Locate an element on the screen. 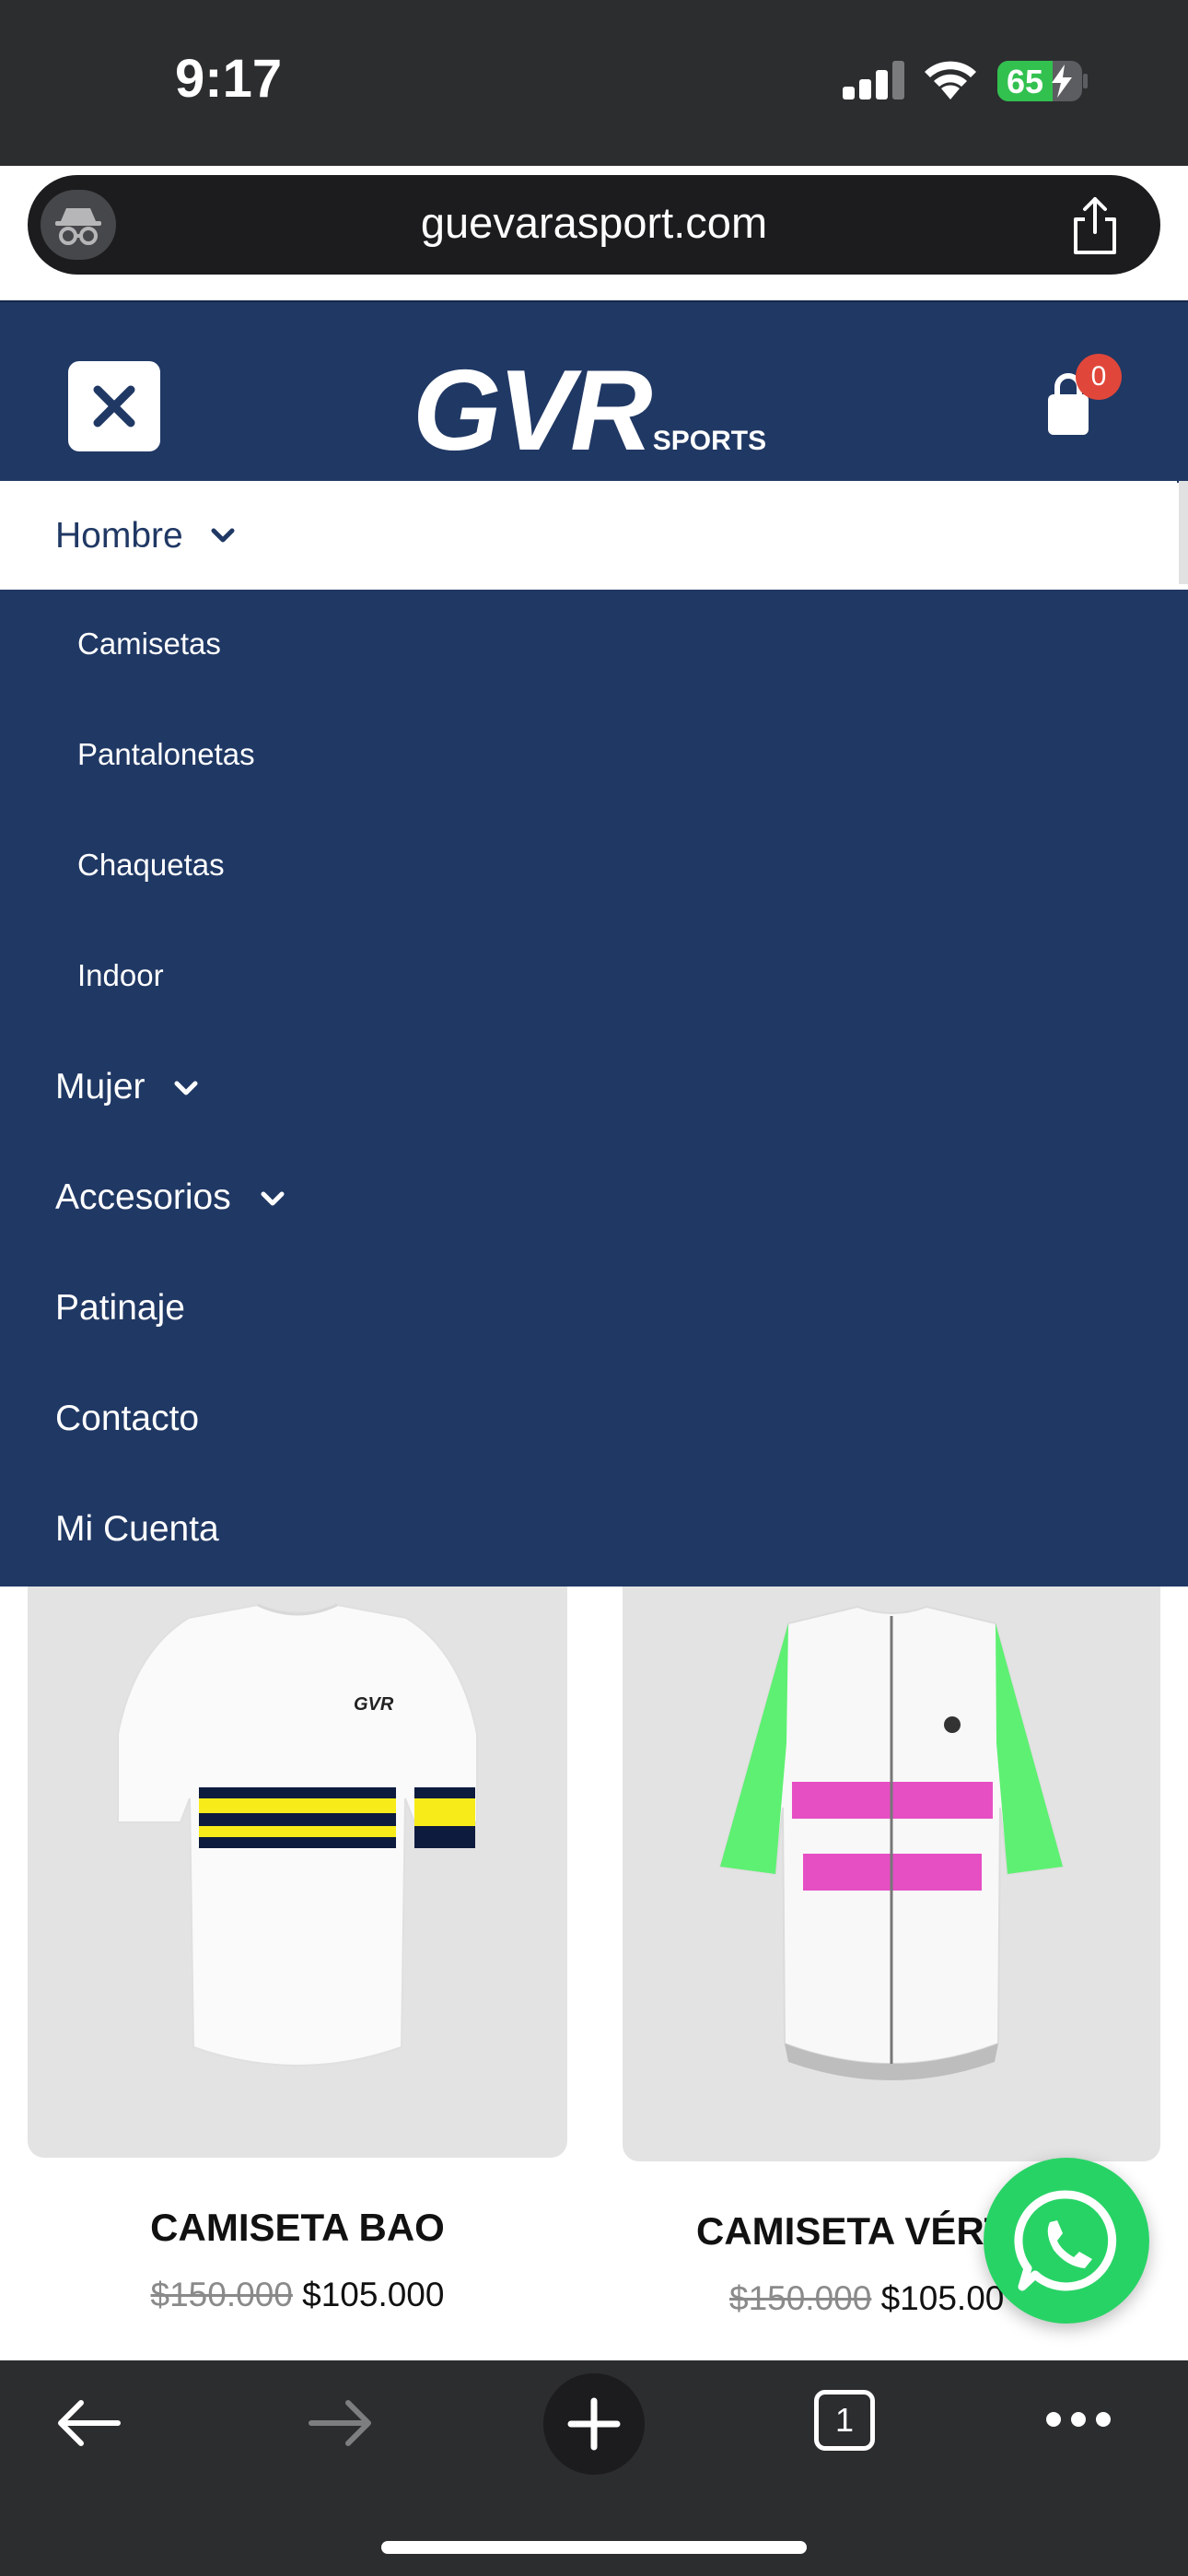 This screenshot has width=1188, height=2576. menu-item-accesorios: Accesorios is located at coordinates (170, 1197).